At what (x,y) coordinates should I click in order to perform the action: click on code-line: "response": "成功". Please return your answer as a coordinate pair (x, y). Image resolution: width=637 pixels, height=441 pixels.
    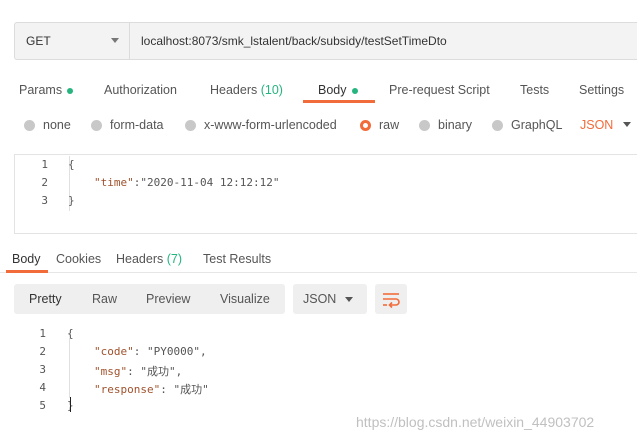
    Looking at the image, I should click on (151, 389).